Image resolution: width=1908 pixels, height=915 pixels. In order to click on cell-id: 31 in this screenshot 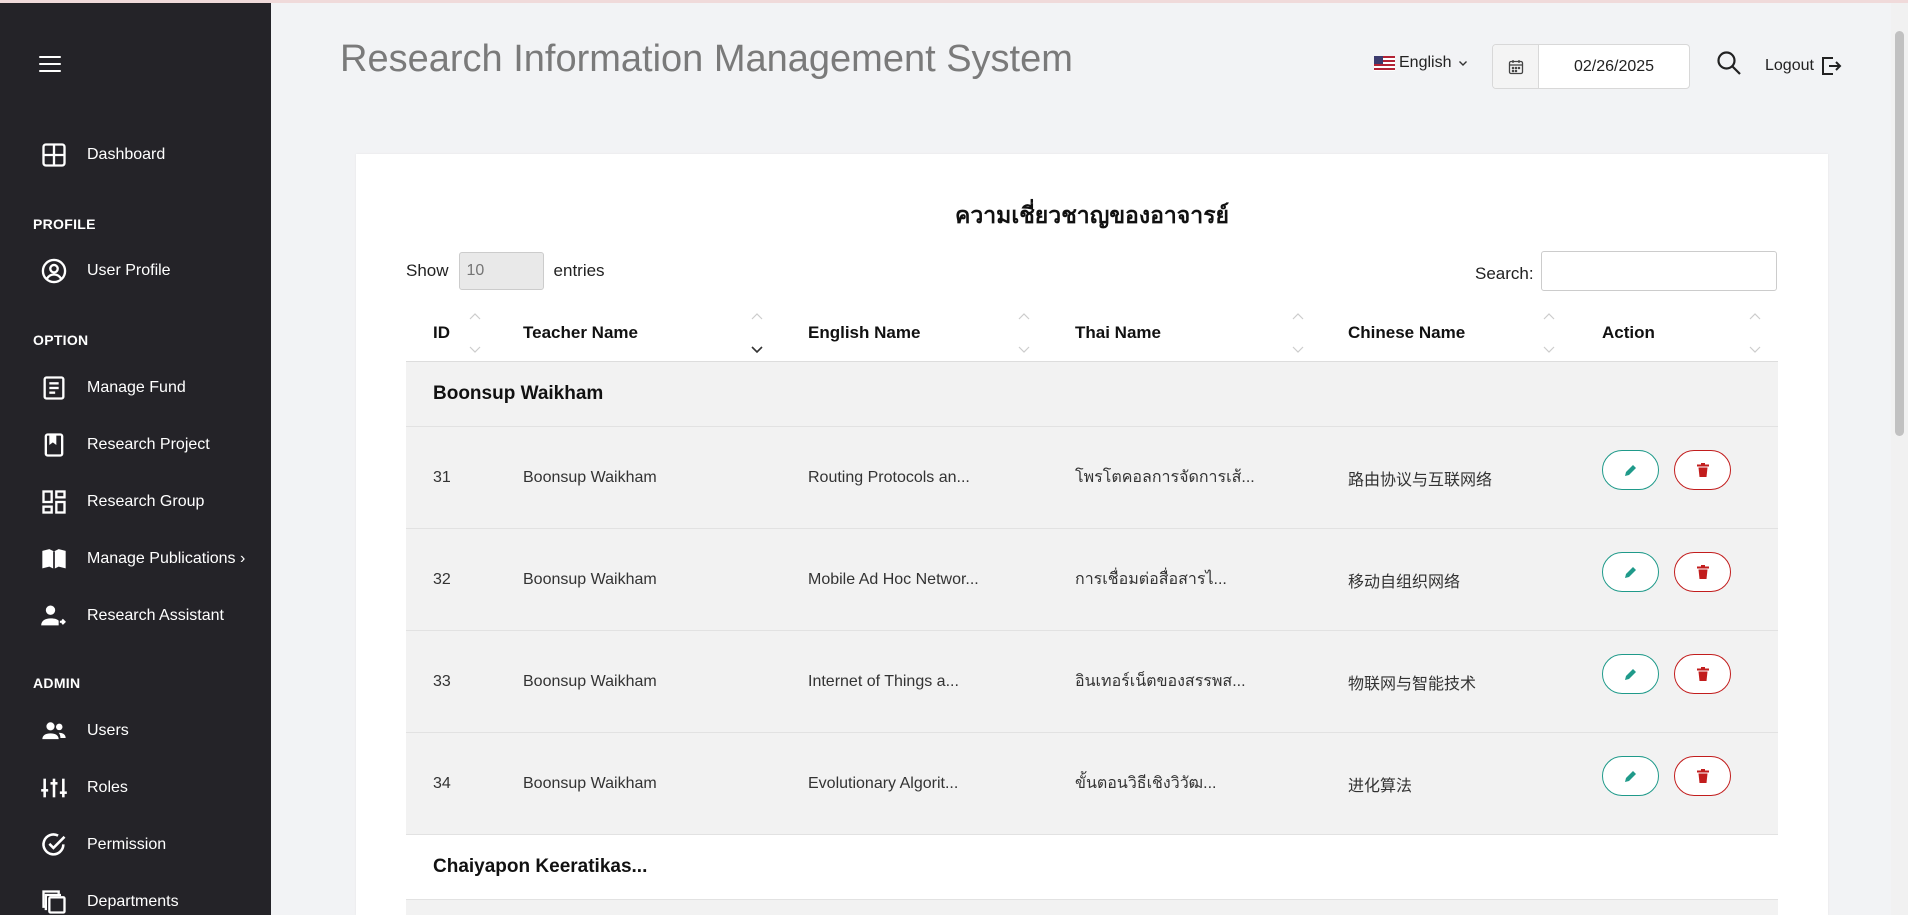, I will do `click(442, 477)`.